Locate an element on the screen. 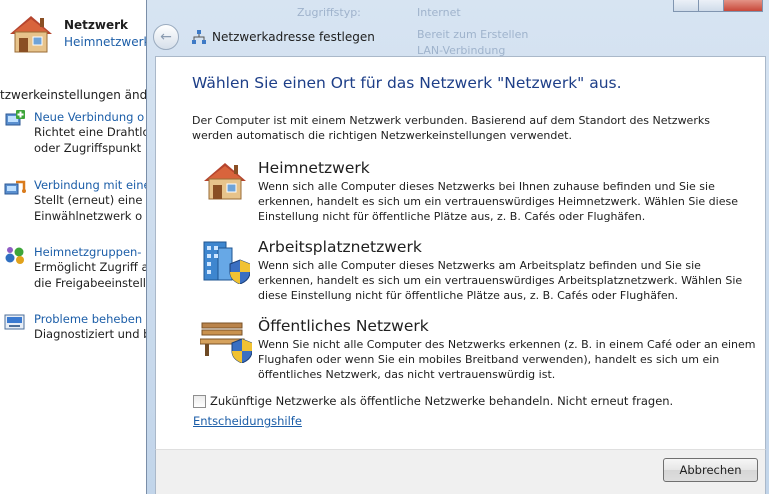 Image resolution: width=769 pixels, height=494 pixels. troubleshoot-icon is located at coordinates (14, 322).